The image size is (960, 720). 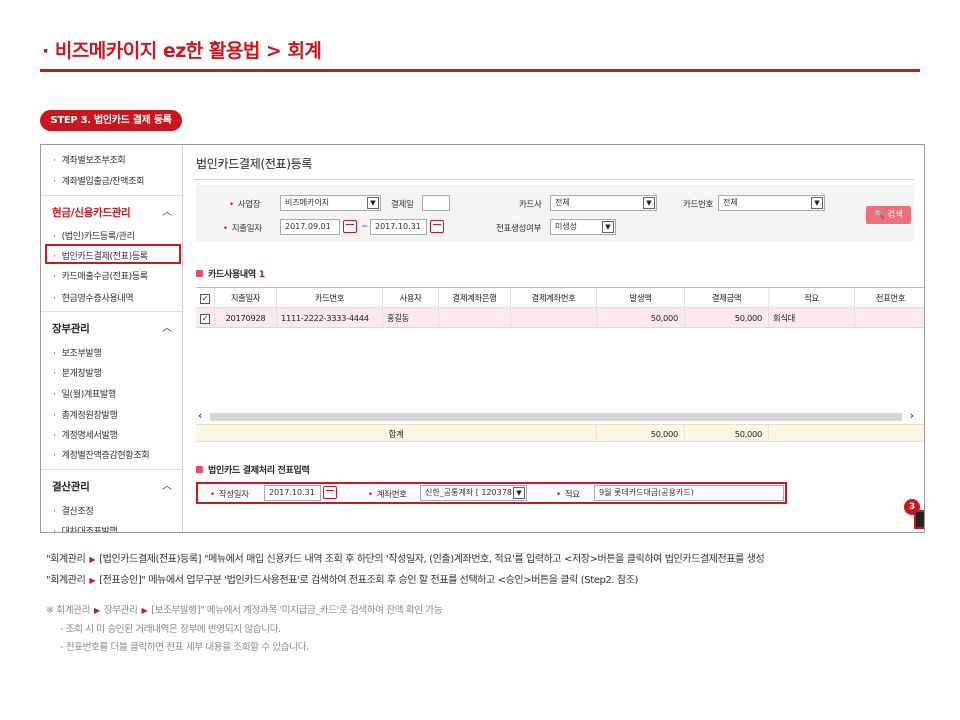 I want to click on horizontal-scrollbar: ‹ ›, so click(x=556, y=416).